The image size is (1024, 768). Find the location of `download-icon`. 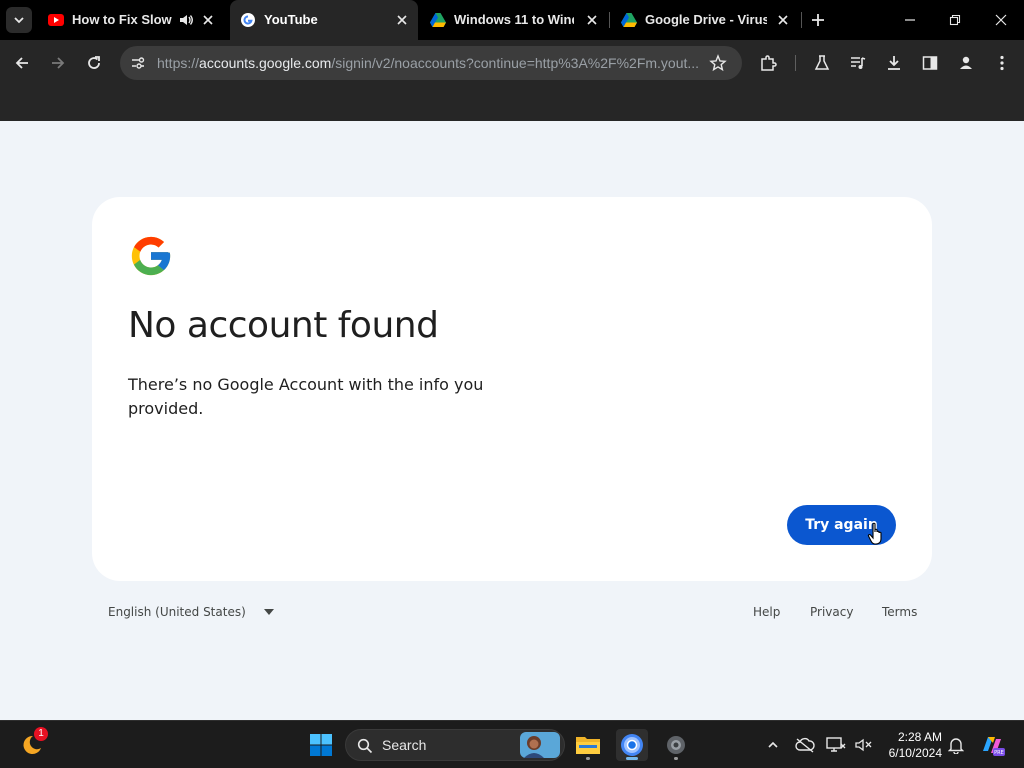

download-icon is located at coordinates (894, 63).